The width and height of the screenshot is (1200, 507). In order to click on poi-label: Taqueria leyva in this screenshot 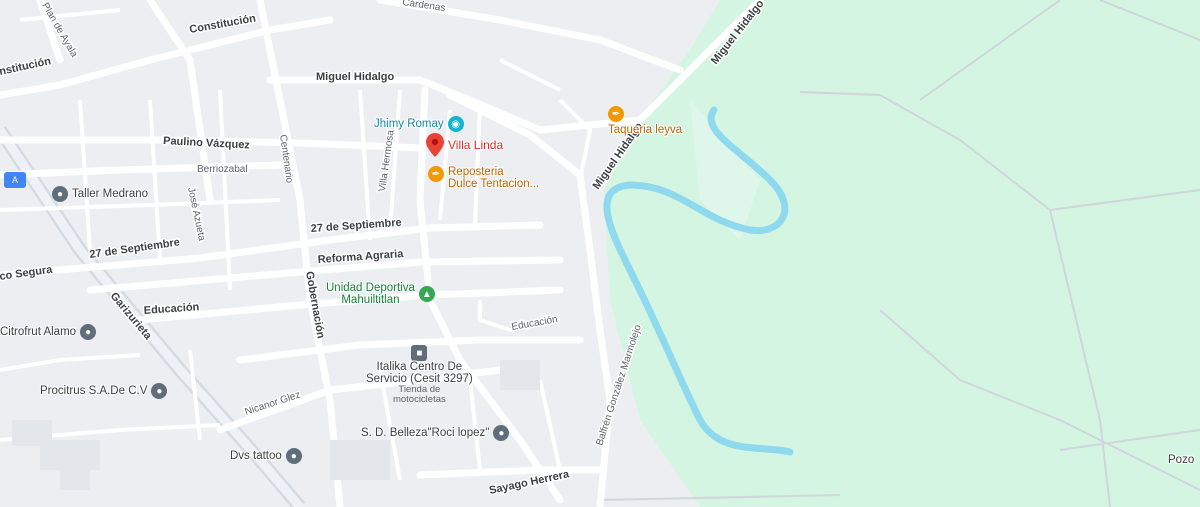, I will do `click(645, 130)`.